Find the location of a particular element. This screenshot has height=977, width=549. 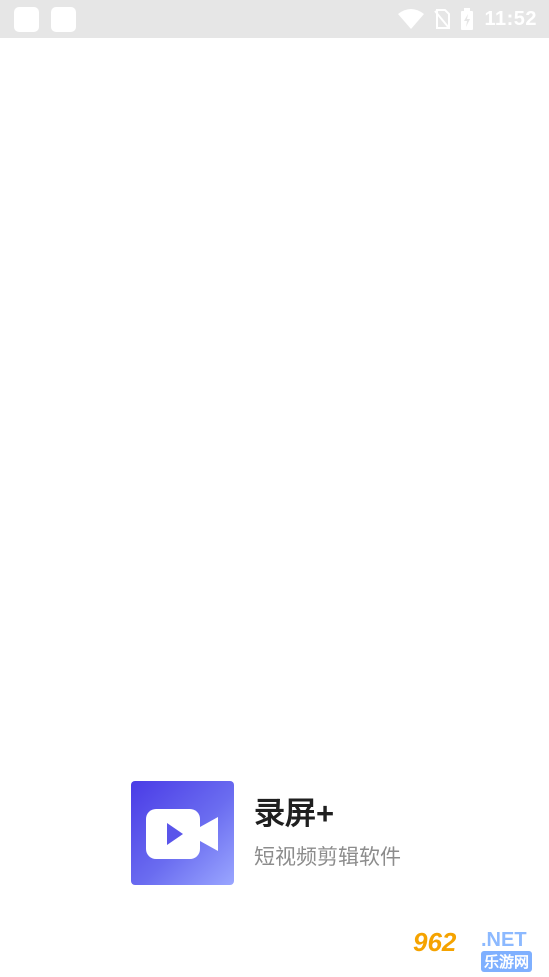

app-logo is located at coordinates (182, 833).